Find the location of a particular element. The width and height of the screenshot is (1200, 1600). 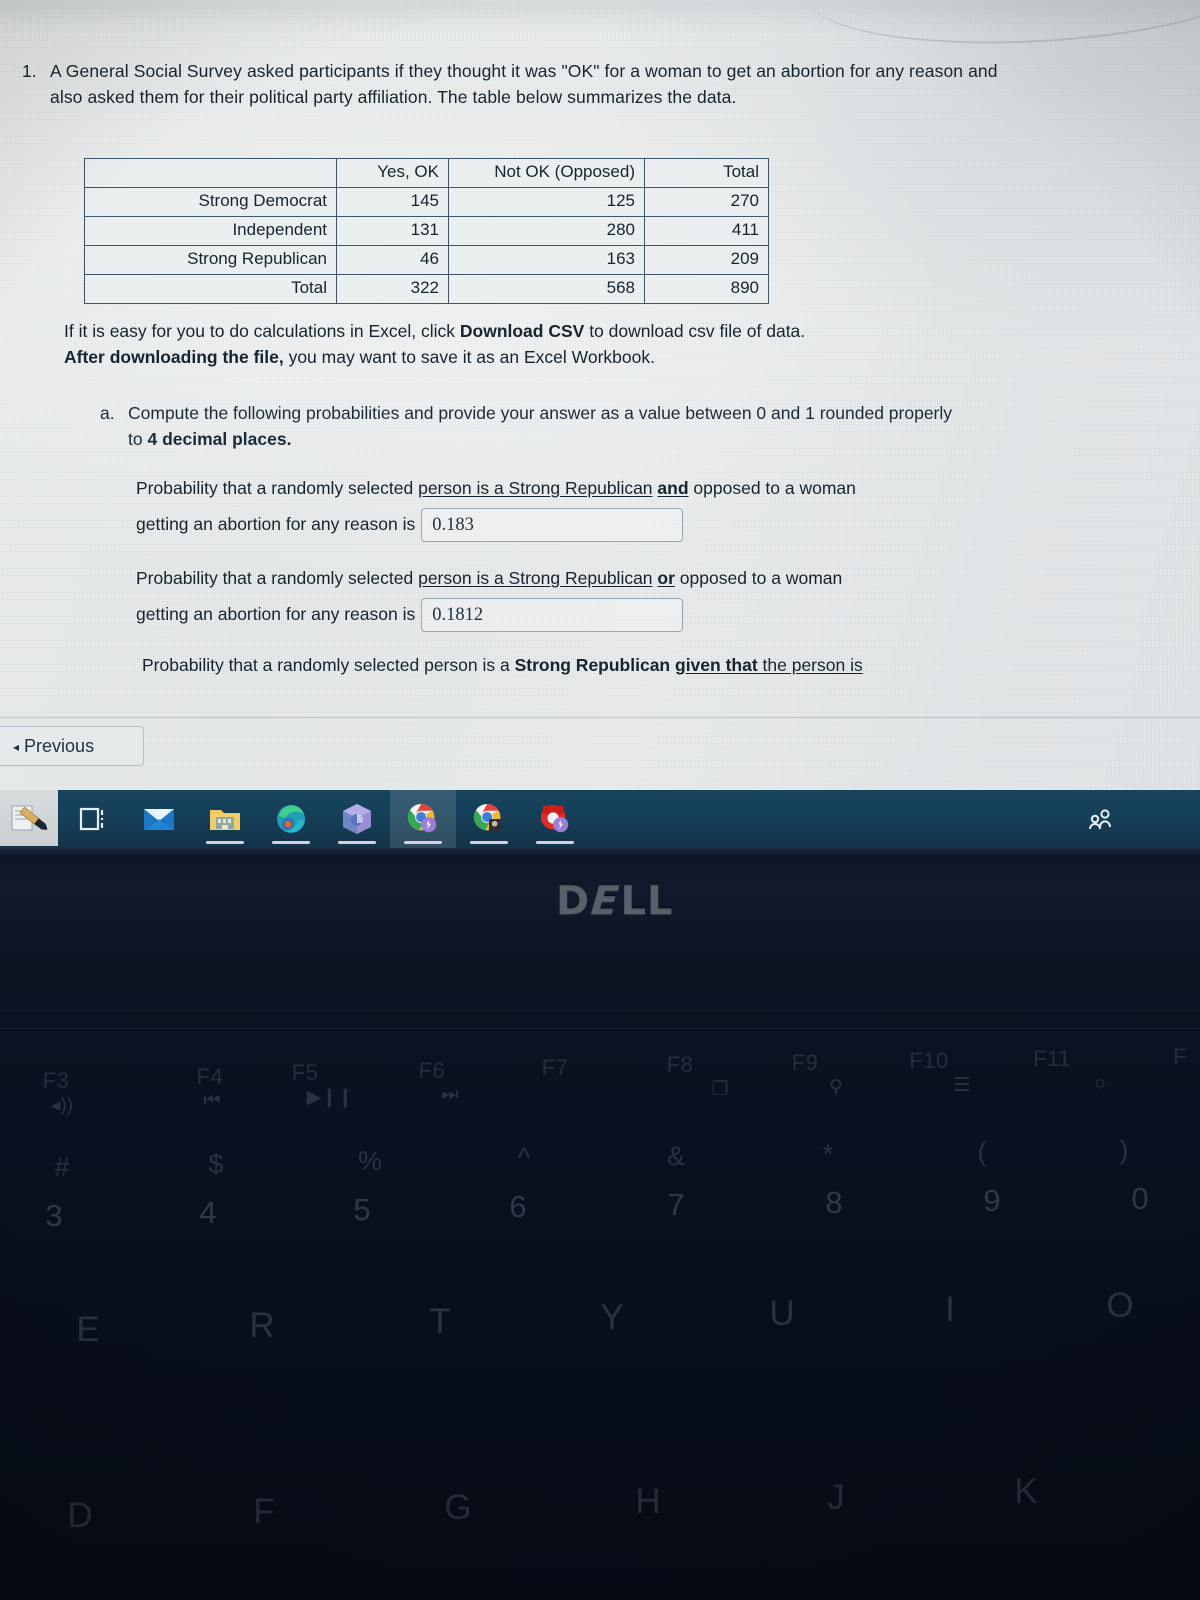

key-4: 4 is located at coordinates (208, 1213).